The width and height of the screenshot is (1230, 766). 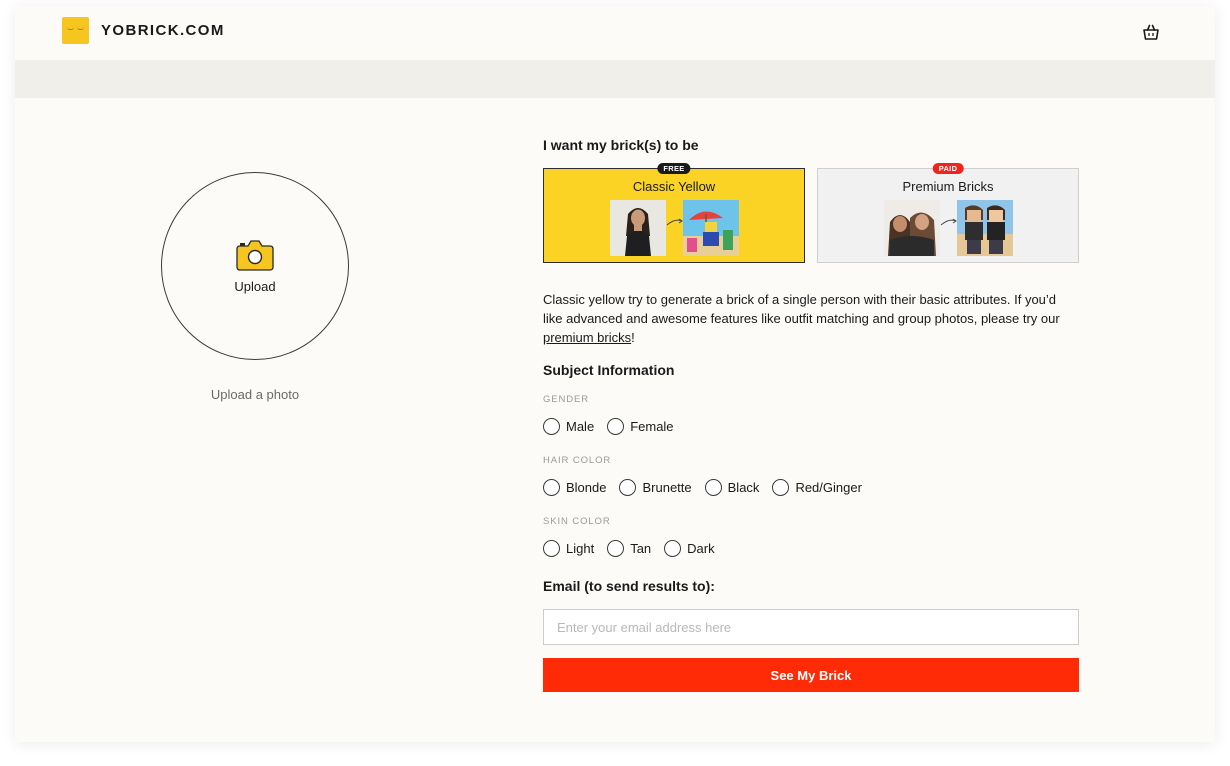 I want to click on skin-color-radio-group: Light Tan Dark, so click(x=635, y=548).